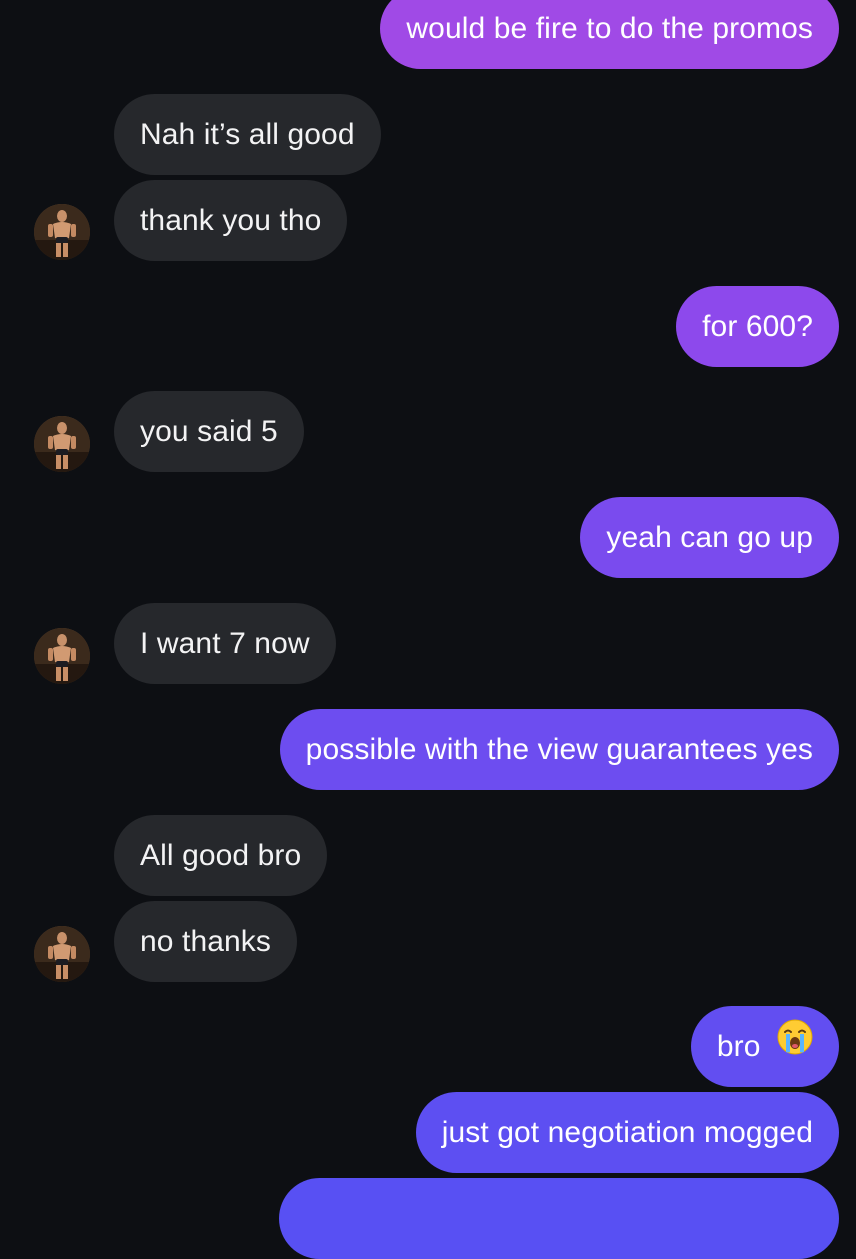 This screenshot has height=1259, width=856. I want to click on outgoing-message, so click(559, 1218).